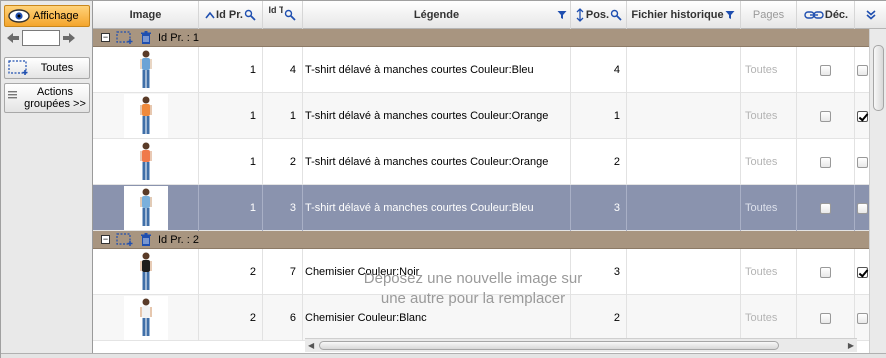  I want to click on affichage-button: Affichage, so click(47, 16).